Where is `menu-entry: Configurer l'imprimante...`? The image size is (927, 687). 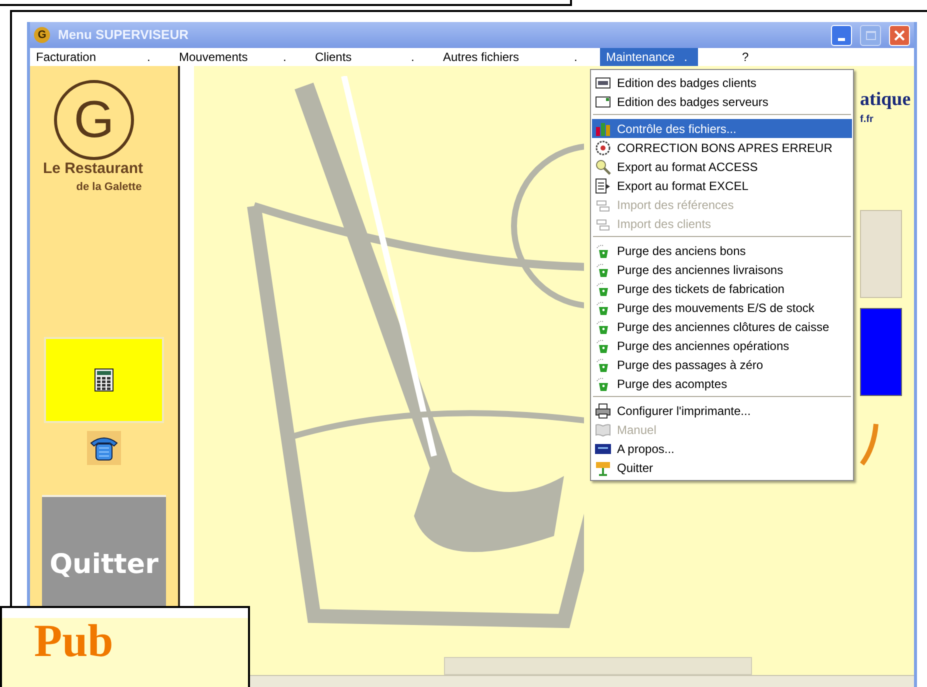 menu-entry: Configurer l'imprimante... is located at coordinates (722, 410).